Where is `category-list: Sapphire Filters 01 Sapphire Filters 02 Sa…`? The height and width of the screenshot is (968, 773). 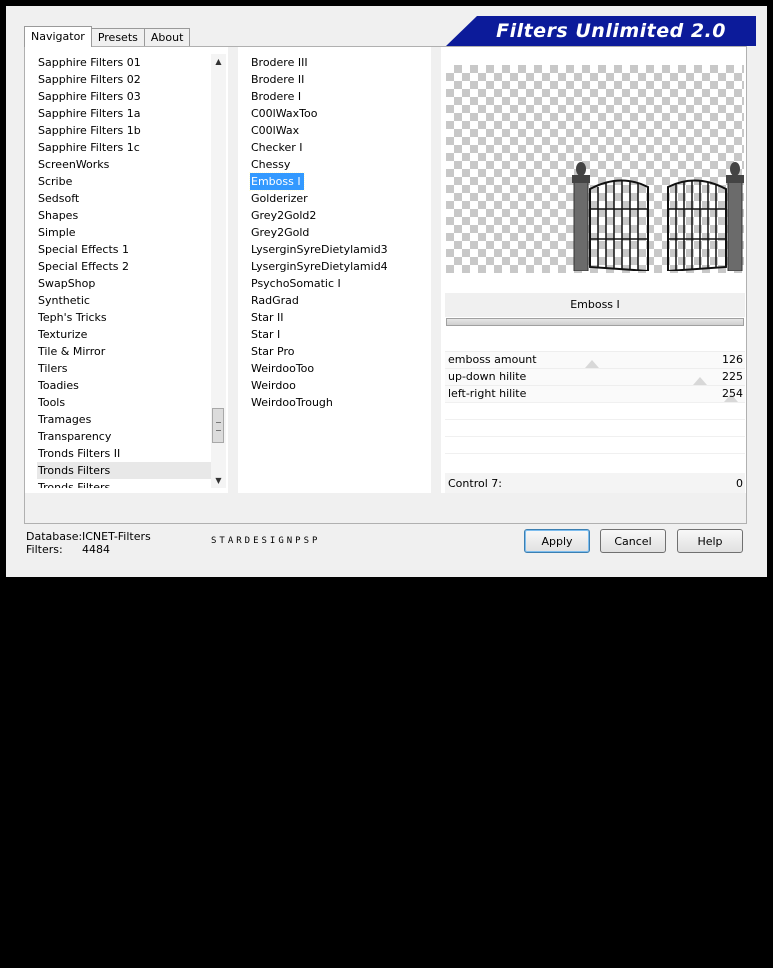 category-list: Sapphire Filters 01 Sapphire Filters 02 Sa… is located at coordinates (128, 271).